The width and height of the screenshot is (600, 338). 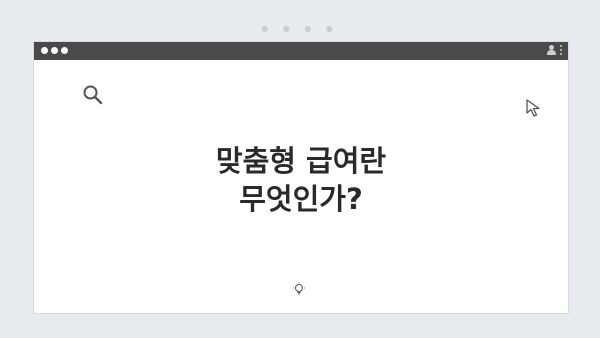 What do you see at coordinates (301, 199) in the screenshot?
I see `headline-line-2: 무엇인가?` at bounding box center [301, 199].